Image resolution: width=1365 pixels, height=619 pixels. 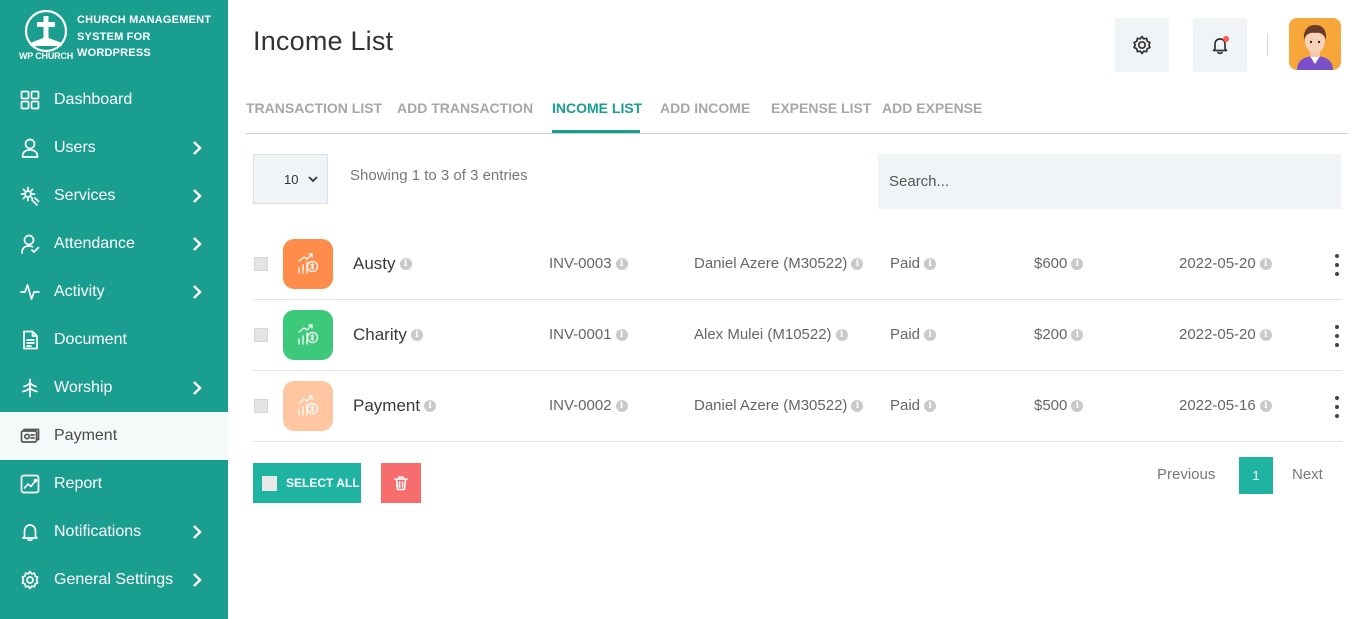 What do you see at coordinates (1315, 44) in the screenshot?
I see `avatar` at bounding box center [1315, 44].